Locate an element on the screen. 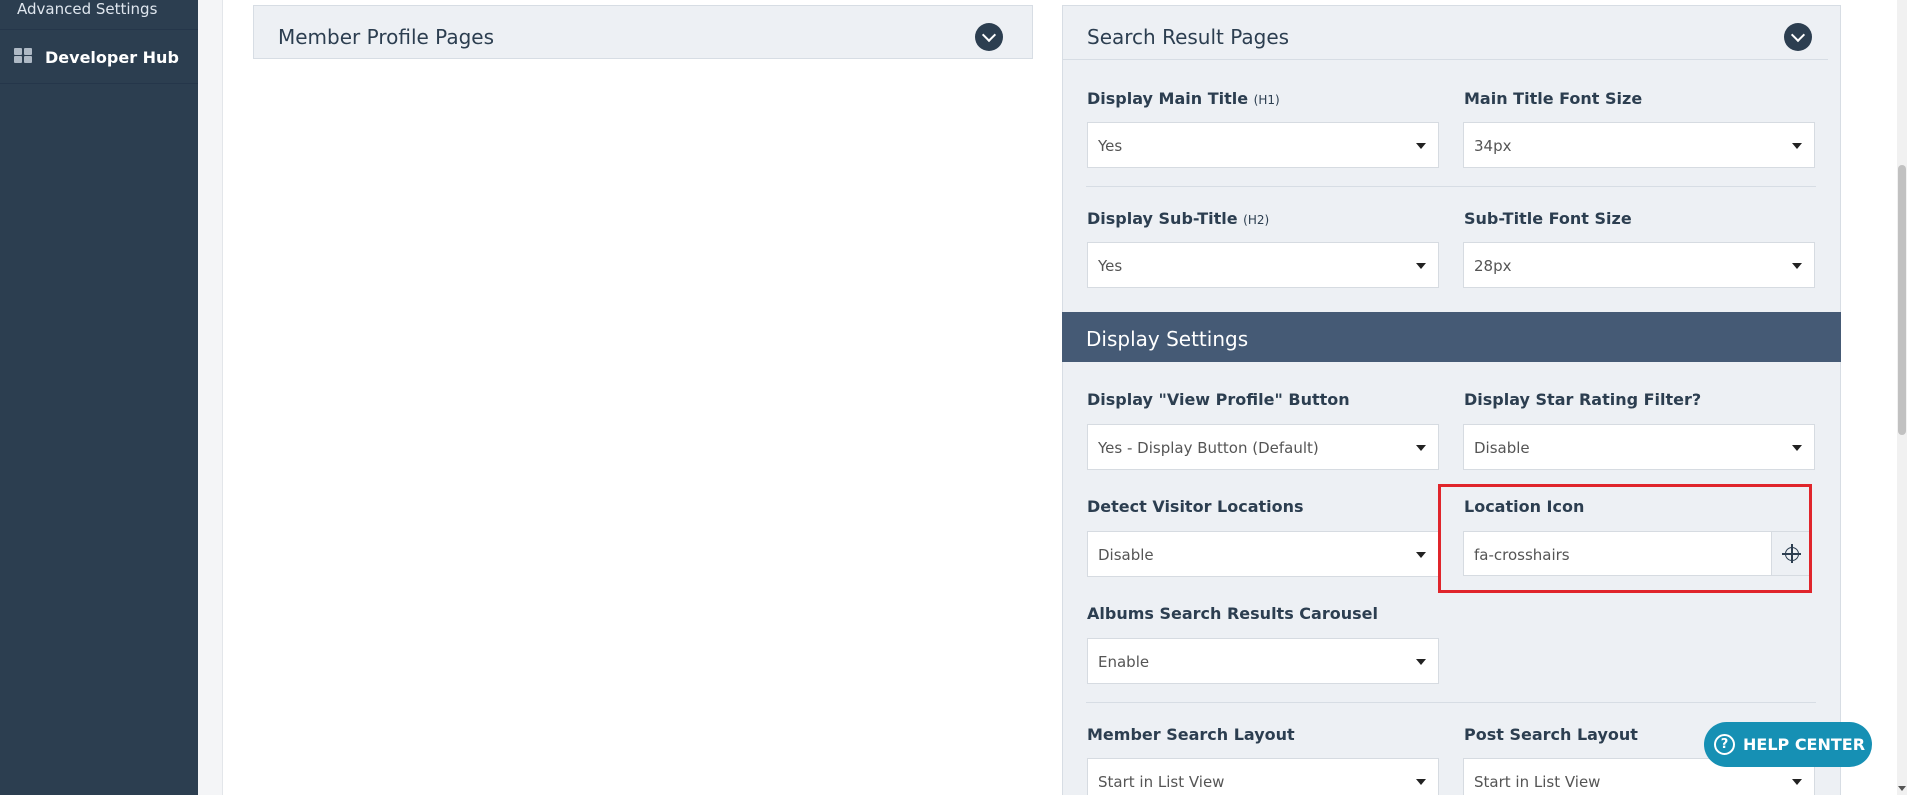 This screenshot has height=795, width=1907. sidebar-item-label: Advanced Settings is located at coordinates (87, 9).